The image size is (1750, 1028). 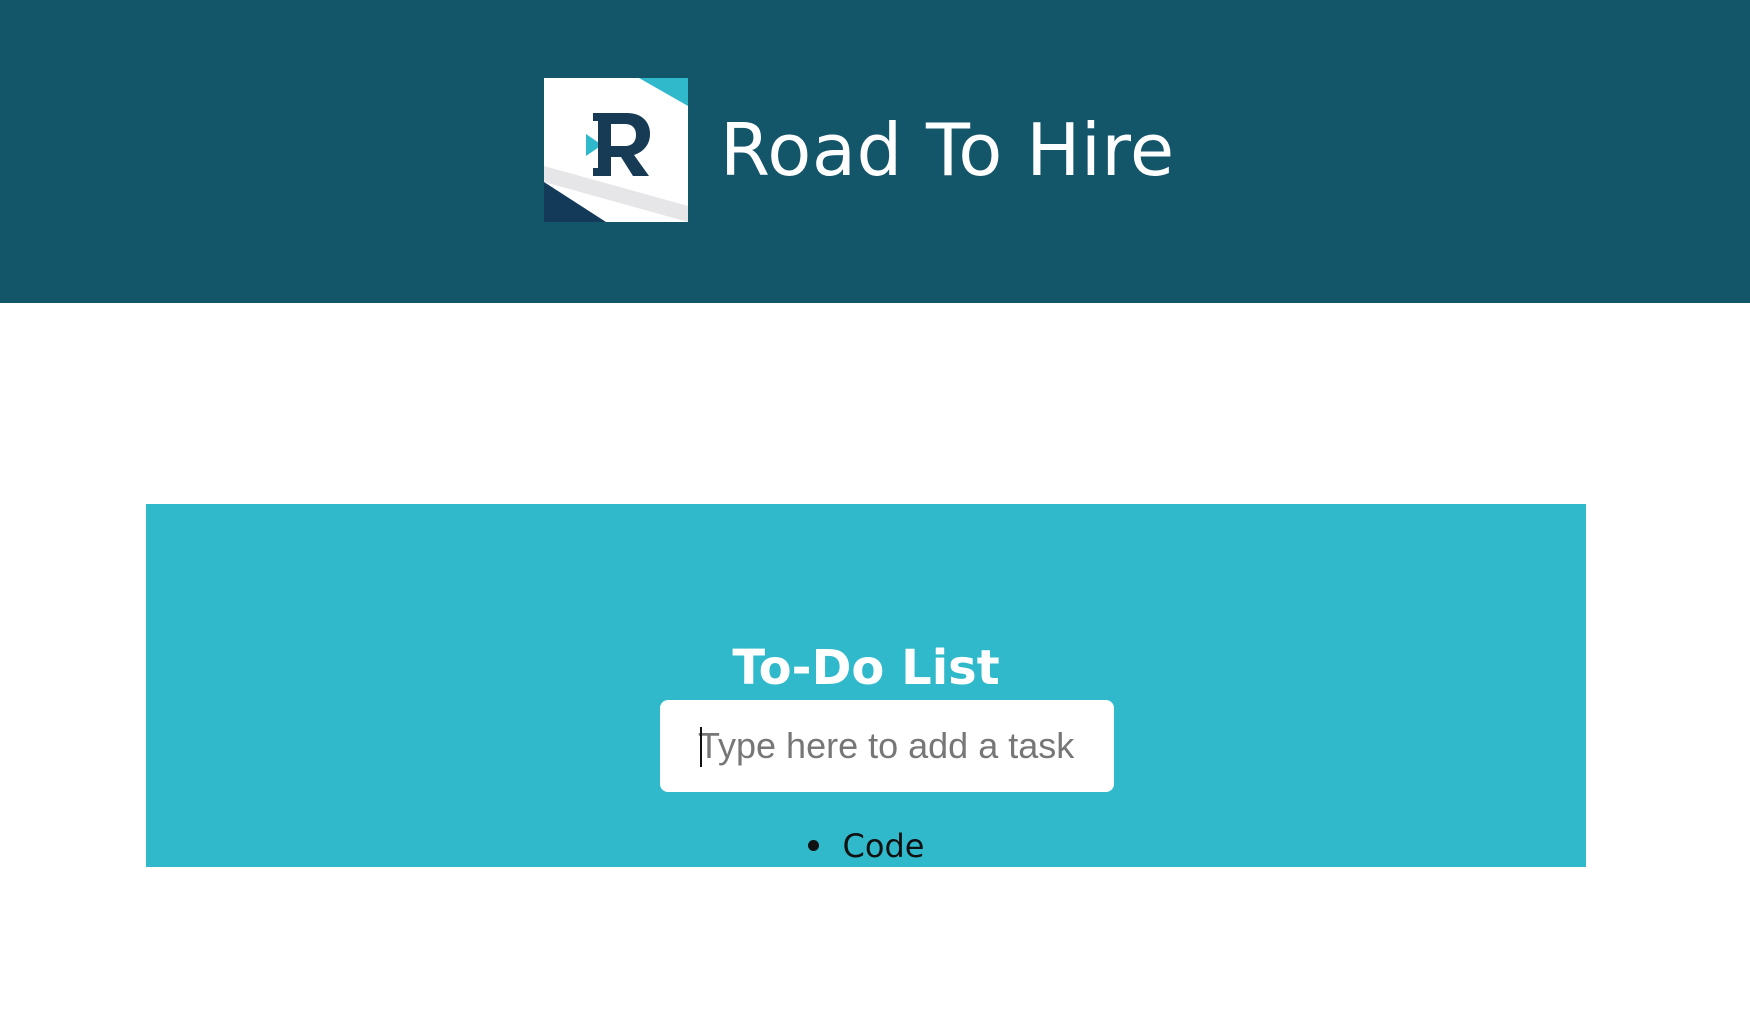 I want to click on bullet-icon, so click(x=813, y=845).